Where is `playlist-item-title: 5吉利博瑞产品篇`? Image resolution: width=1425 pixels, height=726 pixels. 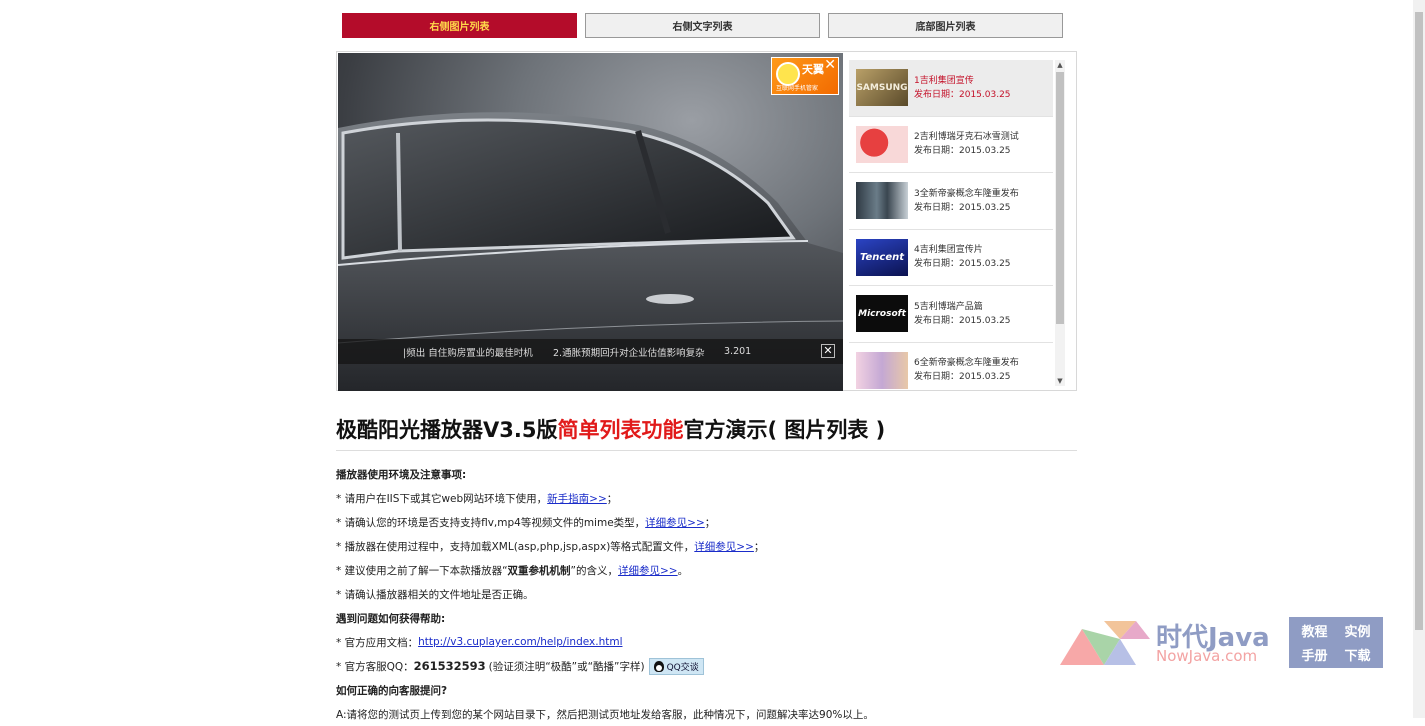 playlist-item-title: 5吉利博瑞产品篇 is located at coordinates (948, 306).